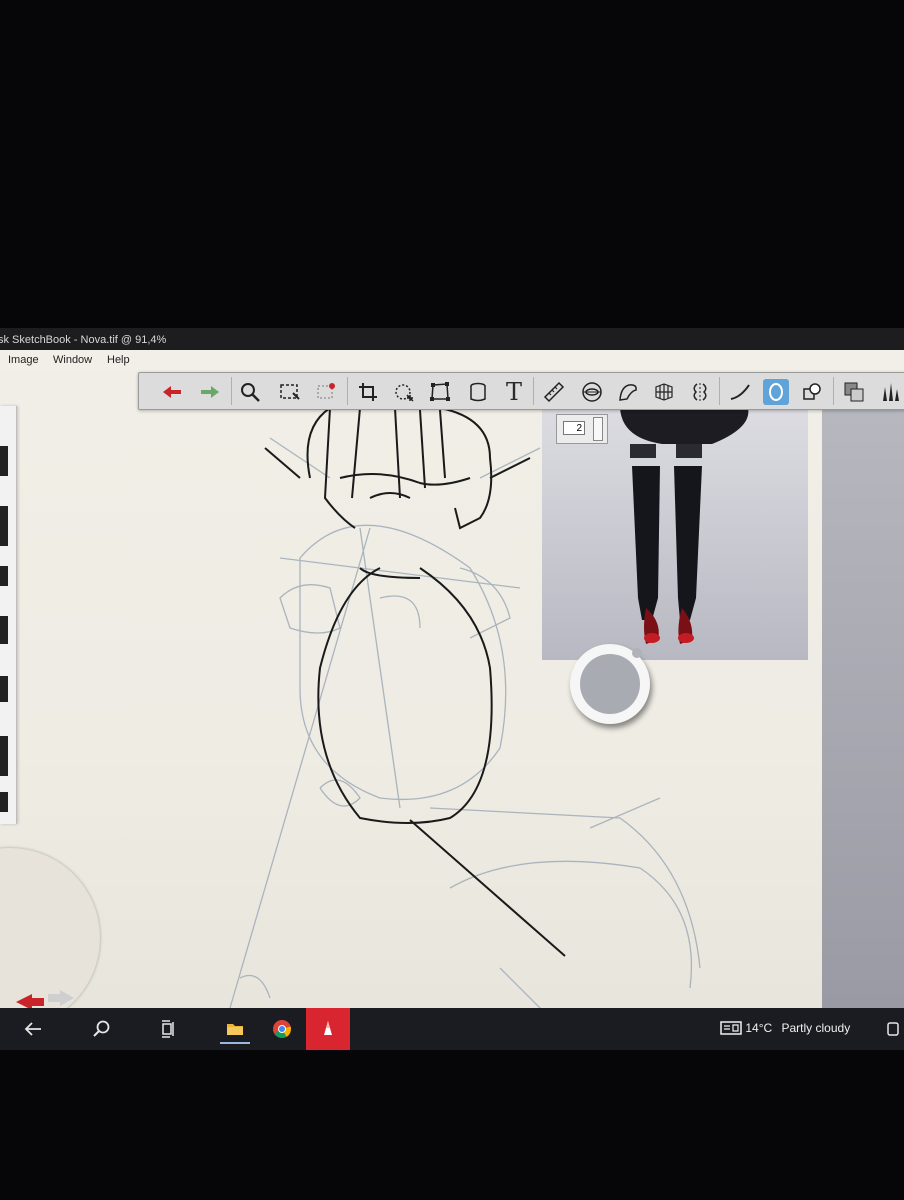  I want to click on french-curve-icon, so click(628, 392).